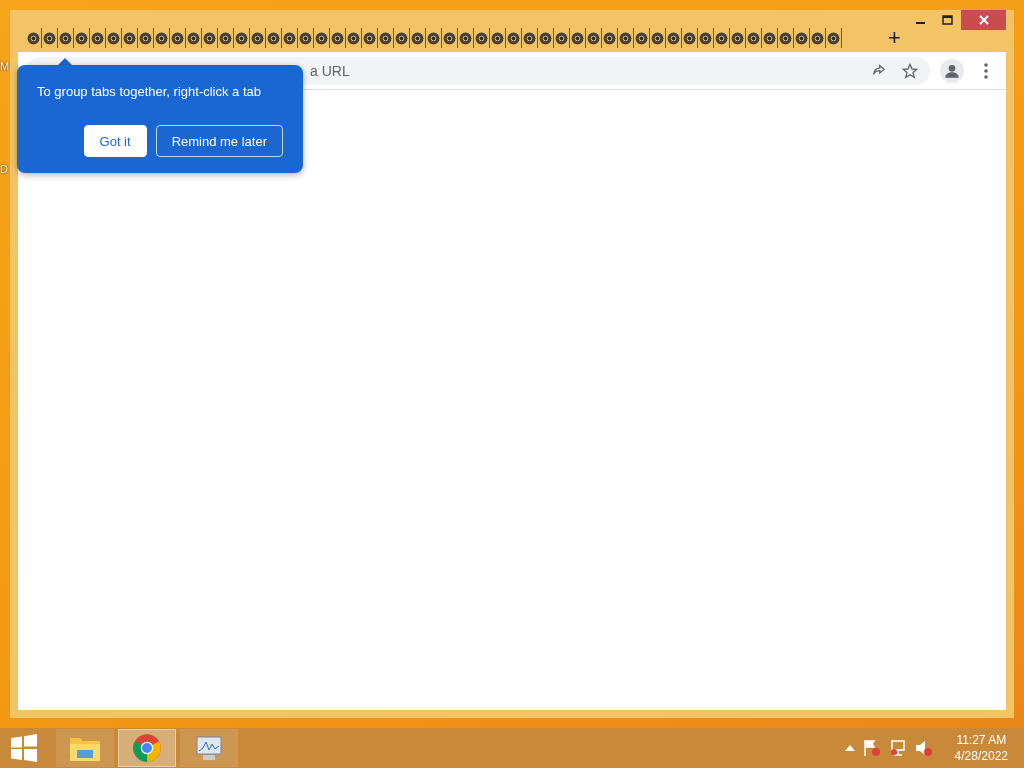 The width and height of the screenshot is (1024, 768). Describe the element at coordinates (923, 748) in the screenshot. I see `speaker-muted-icon` at that location.